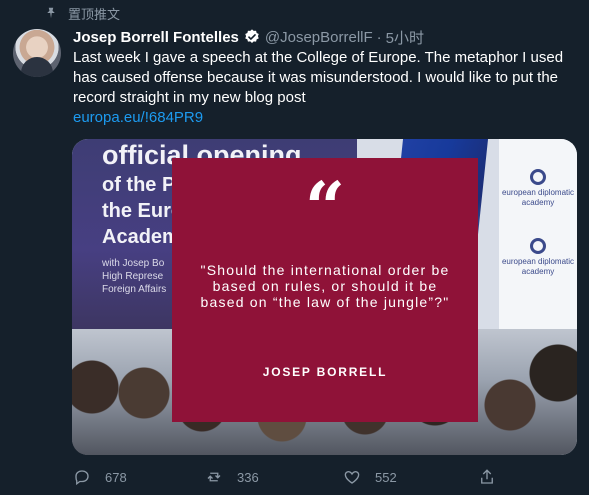  I want to click on quote-author: JOSEP BORRELL, so click(325, 372).